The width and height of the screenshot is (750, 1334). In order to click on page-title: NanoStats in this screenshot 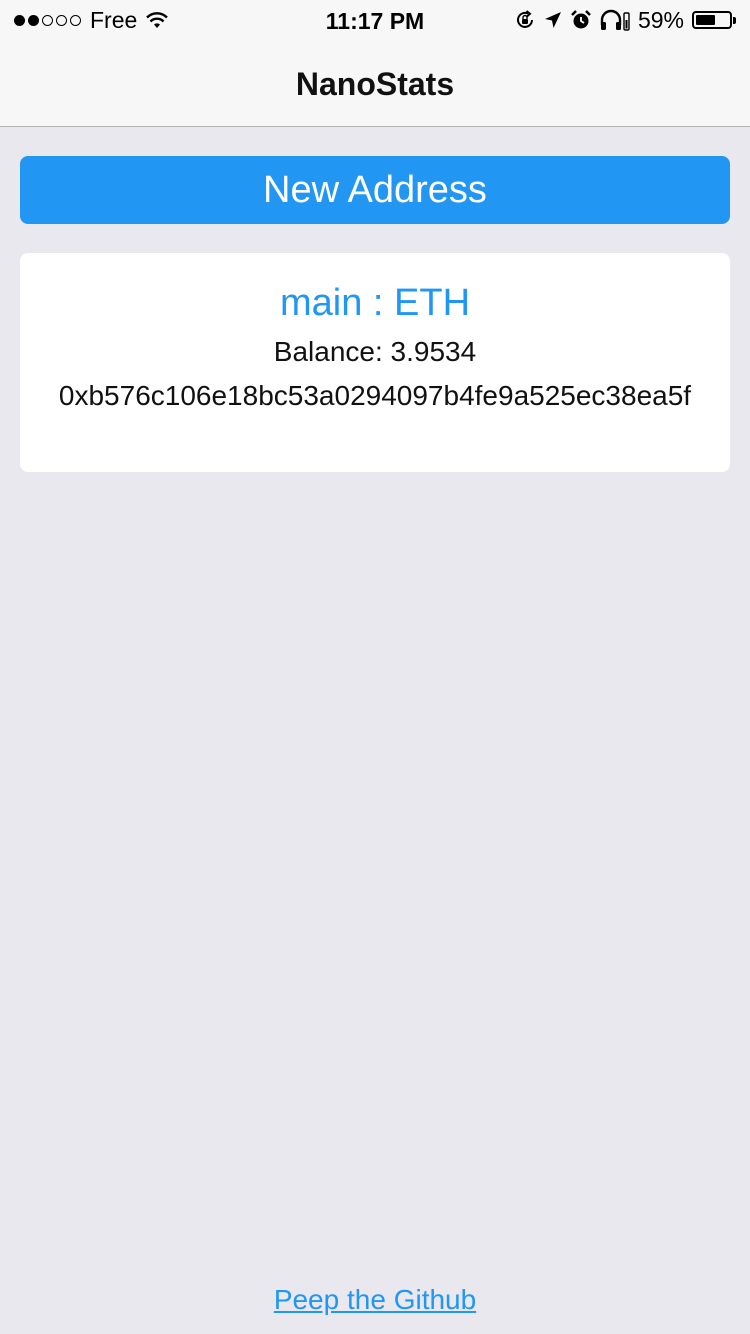, I will do `click(375, 84)`.